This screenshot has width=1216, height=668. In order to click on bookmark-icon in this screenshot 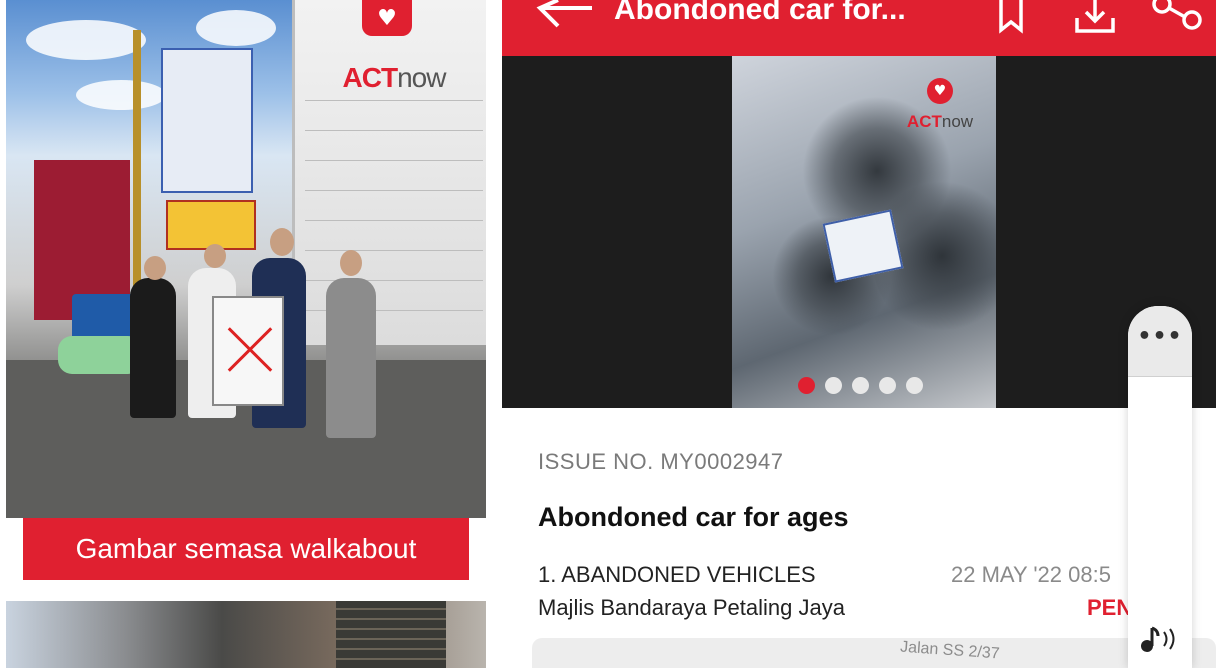, I will do `click(1011, 20)`.